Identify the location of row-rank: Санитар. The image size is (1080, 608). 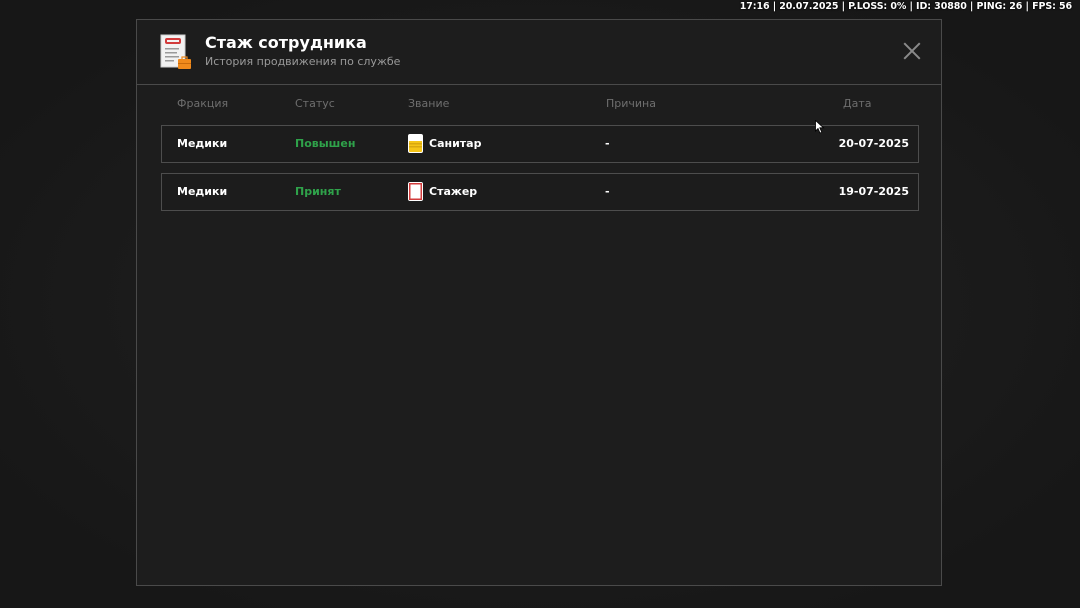
(444, 143).